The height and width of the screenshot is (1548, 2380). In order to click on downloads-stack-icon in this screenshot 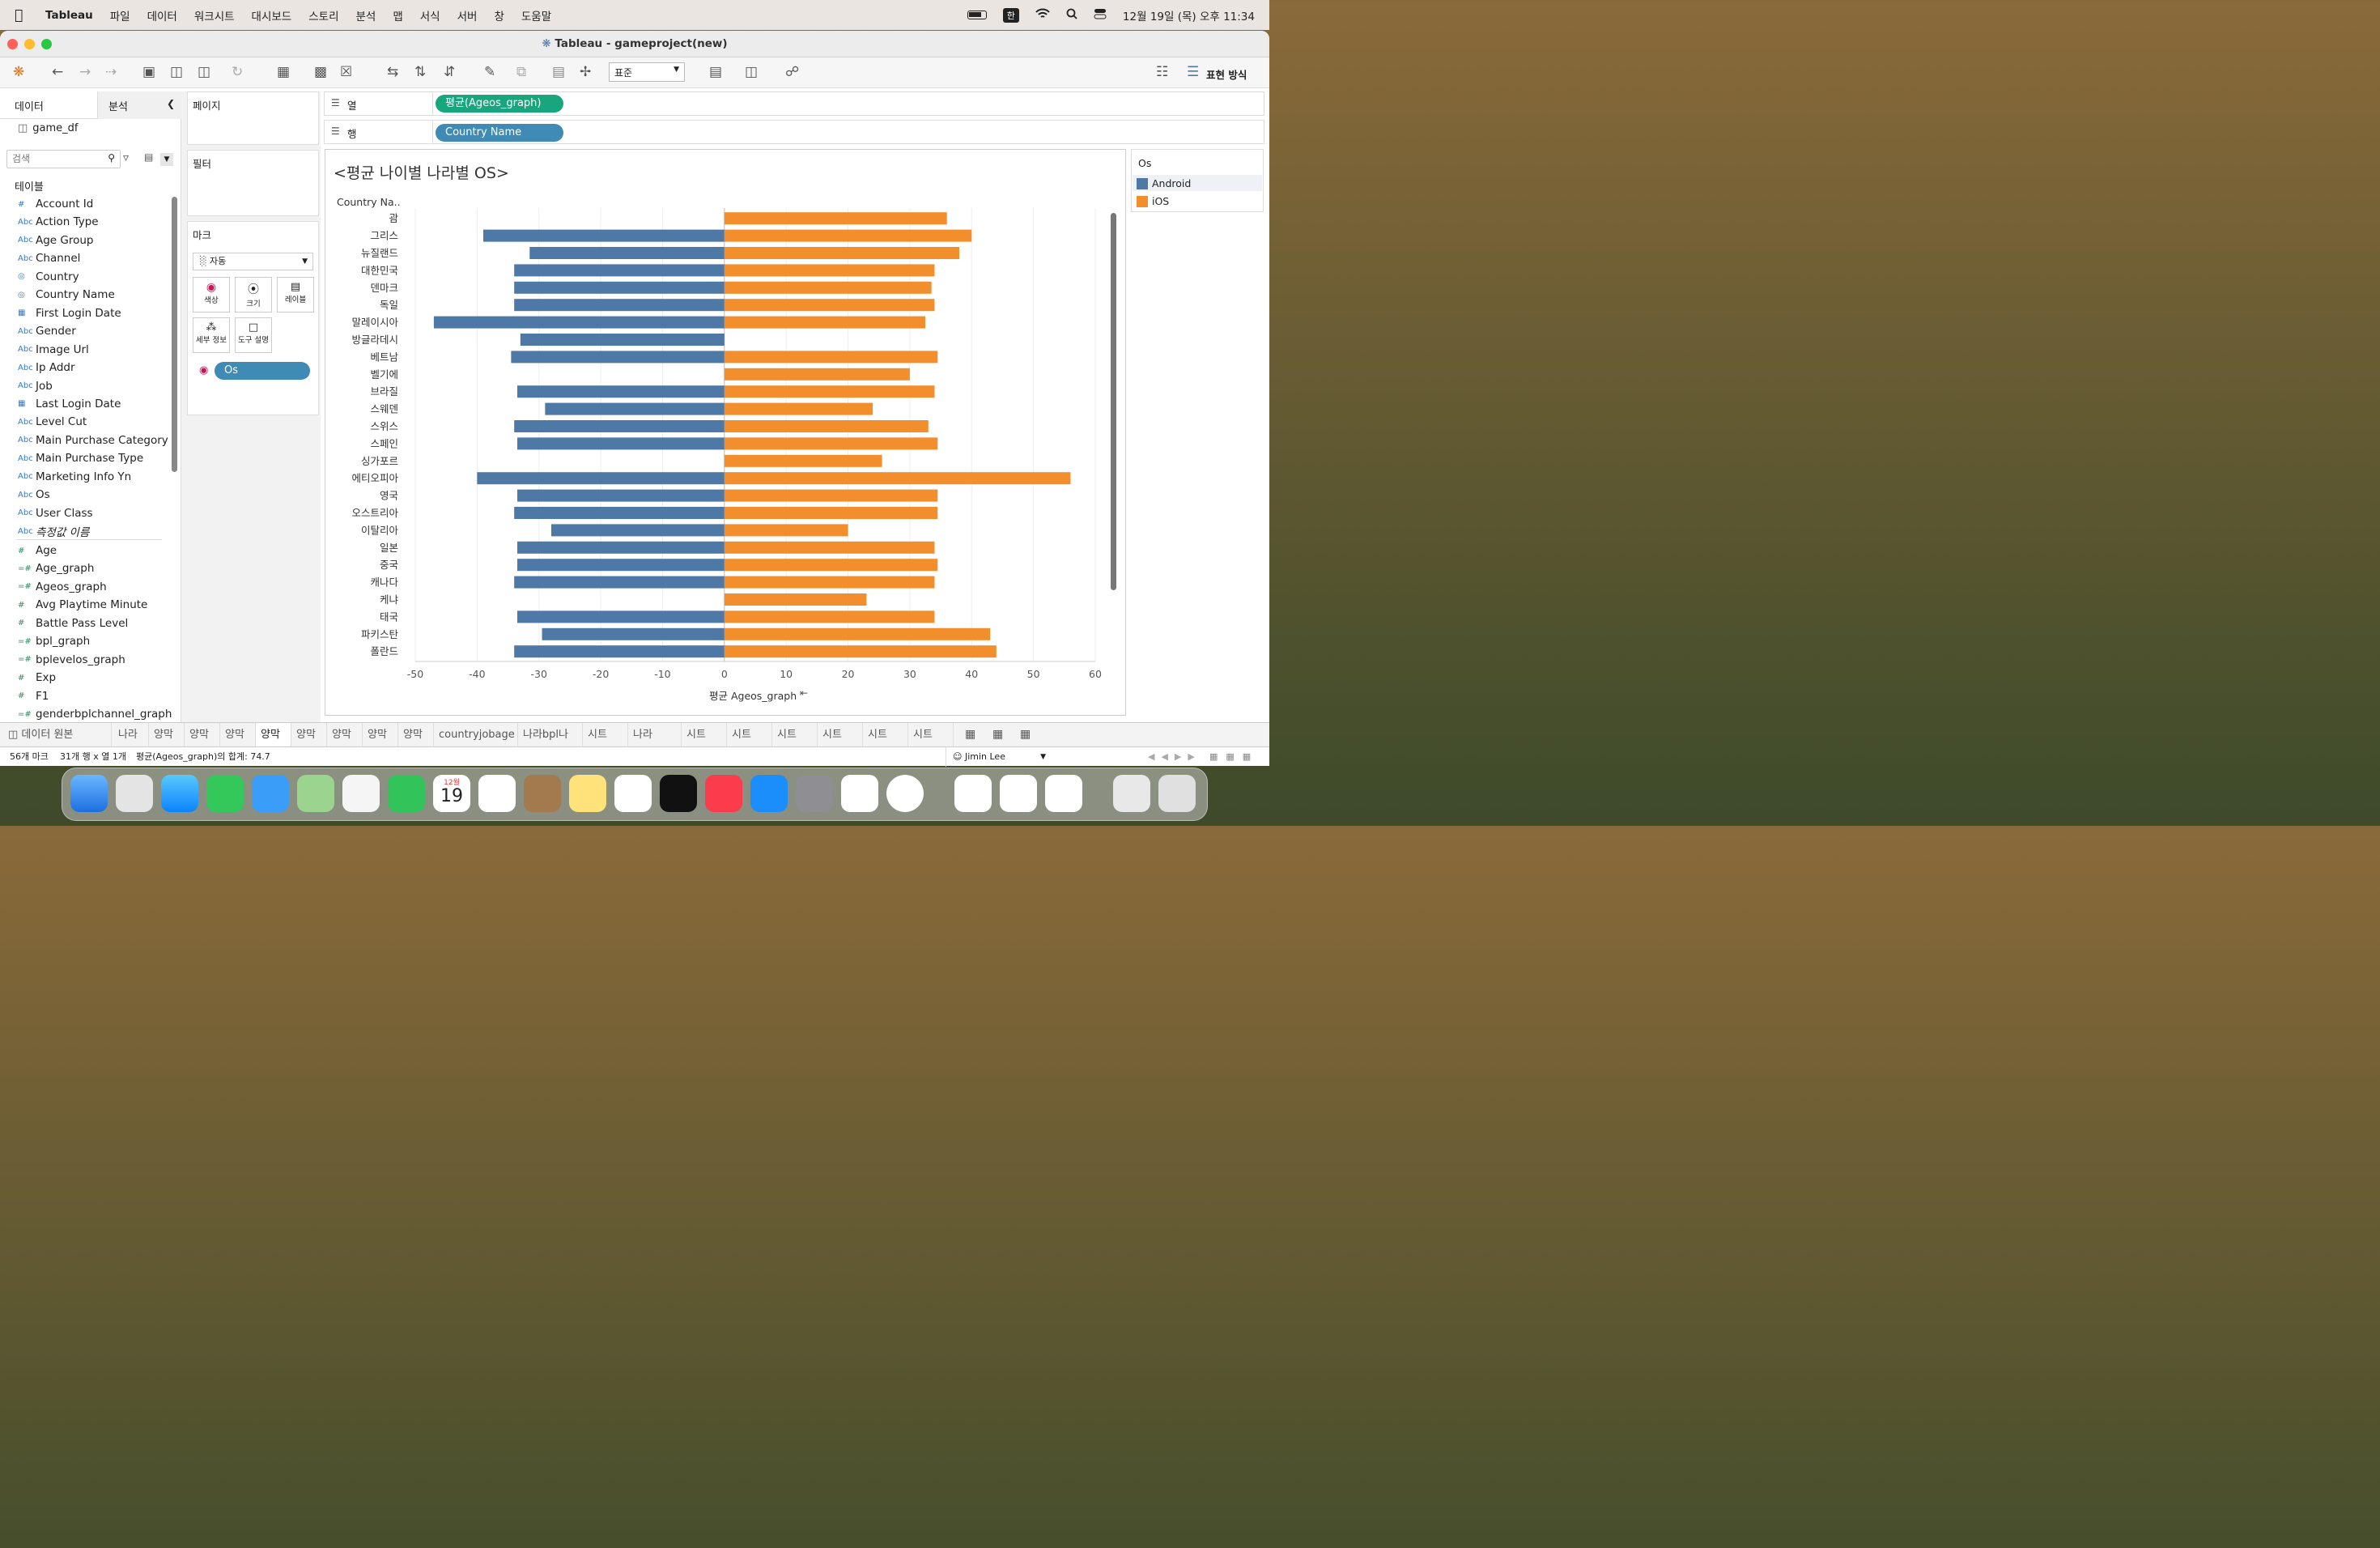, I will do `click(1131, 793)`.